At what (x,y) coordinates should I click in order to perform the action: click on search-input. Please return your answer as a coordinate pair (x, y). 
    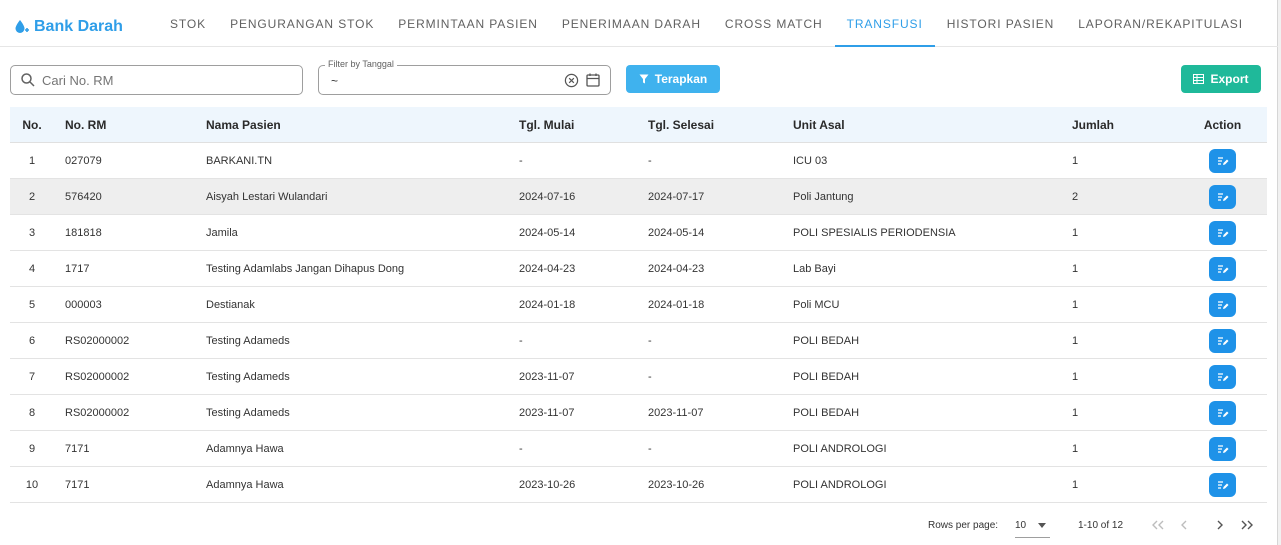
    Looking at the image, I should click on (162, 80).